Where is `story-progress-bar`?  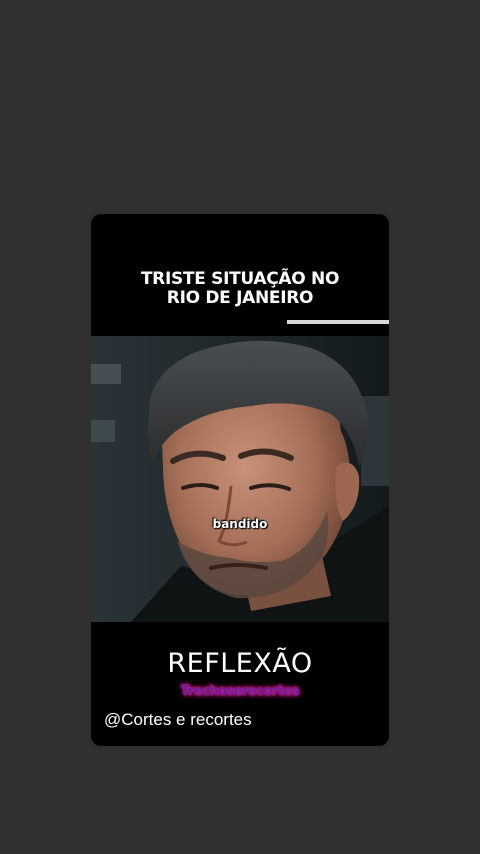 story-progress-bar is located at coordinates (338, 322).